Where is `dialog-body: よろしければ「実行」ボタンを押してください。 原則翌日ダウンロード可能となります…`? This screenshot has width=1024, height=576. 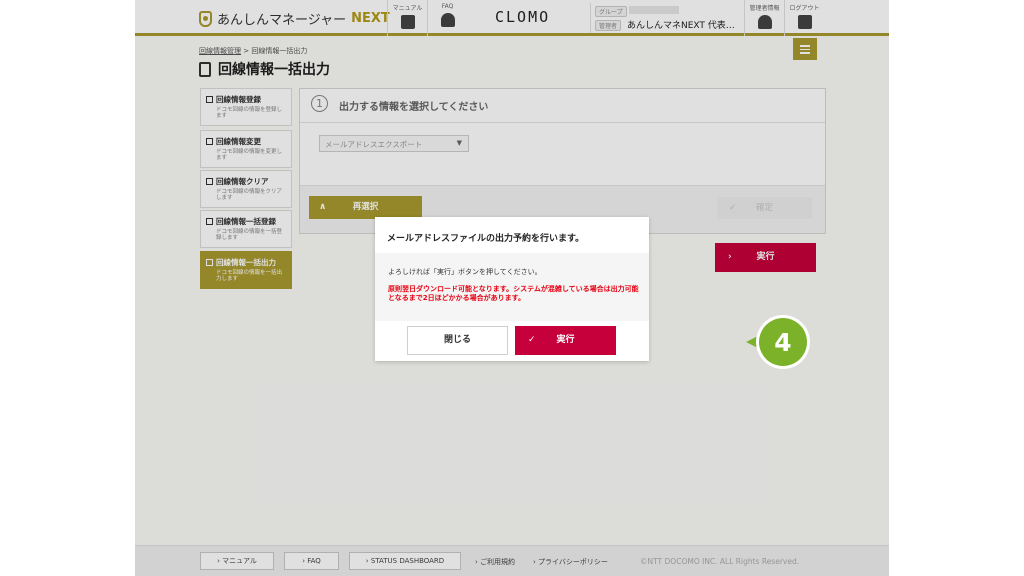
dialog-body: よろしければ「実行」ボタンを押してください。 原則翌日ダウンロード可能となります… is located at coordinates (512, 287).